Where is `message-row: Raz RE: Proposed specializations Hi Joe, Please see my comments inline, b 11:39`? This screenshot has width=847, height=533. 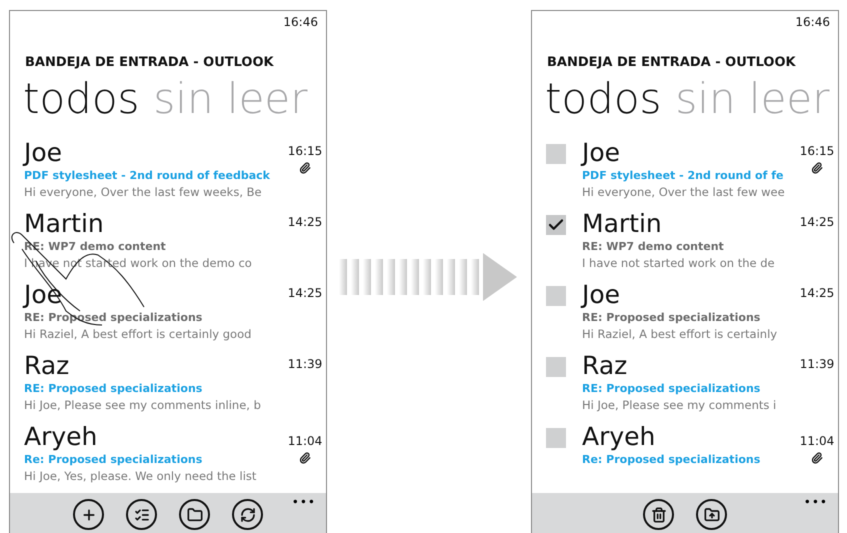 message-row: Raz RE: Proposed specializations Hi Joe, Please see my comments inline, b 11:39 is located at coordinates (168, 386).